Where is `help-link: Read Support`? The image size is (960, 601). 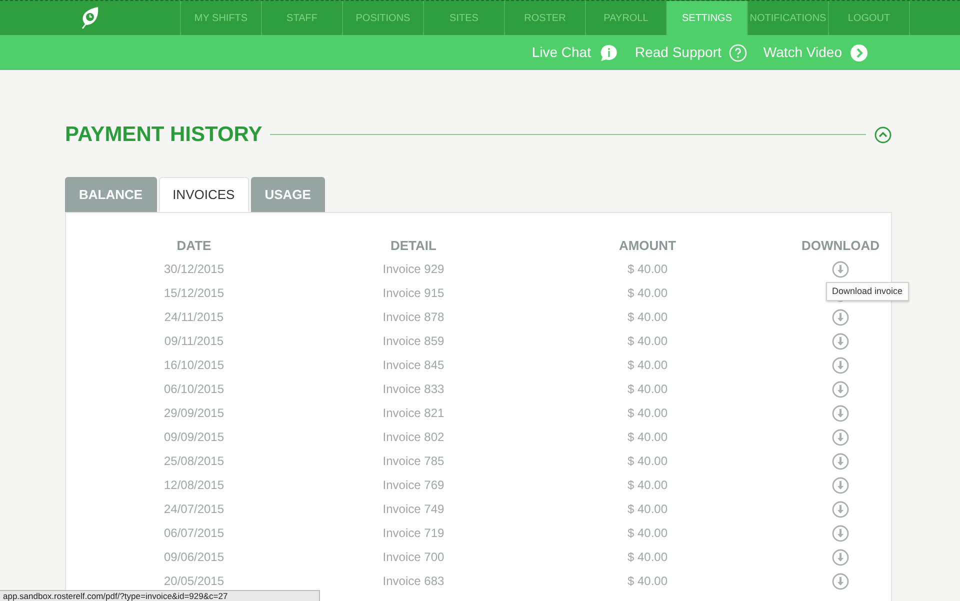
help-link: Read Support is located at coordinates (678, 52).